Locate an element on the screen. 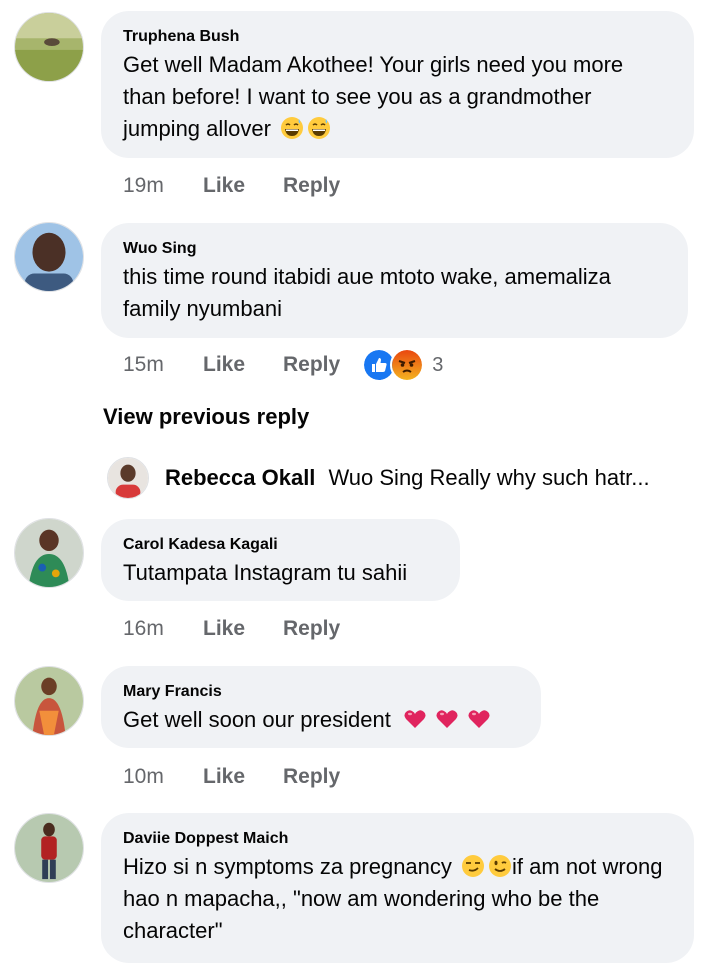  comment-author: Daviie Doppest Maich is located at coordinates (397, 839).